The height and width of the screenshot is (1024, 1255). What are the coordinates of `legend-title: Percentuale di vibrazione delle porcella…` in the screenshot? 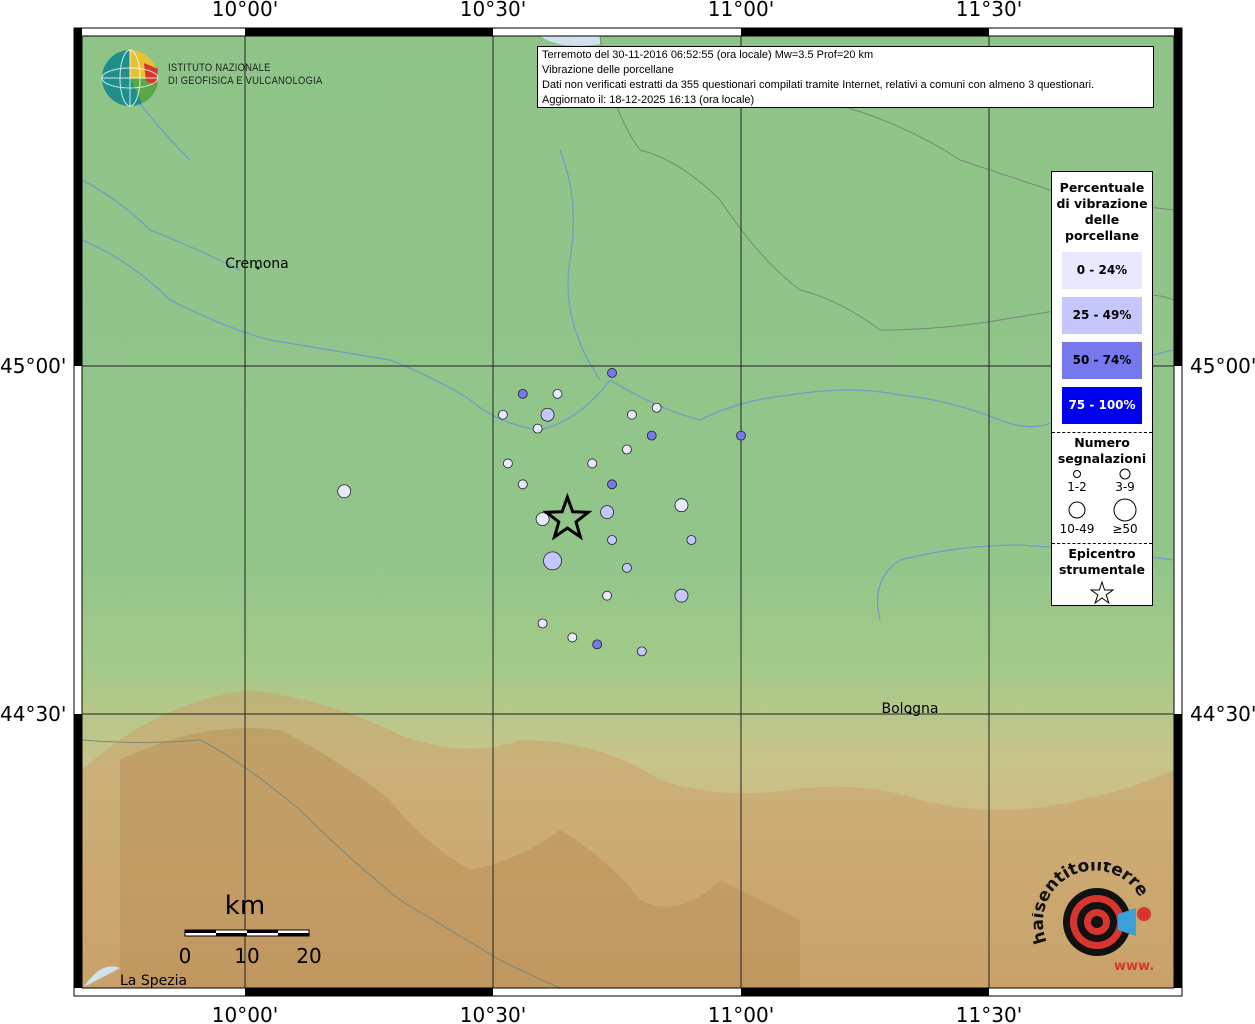 It's located at (1102, 211).